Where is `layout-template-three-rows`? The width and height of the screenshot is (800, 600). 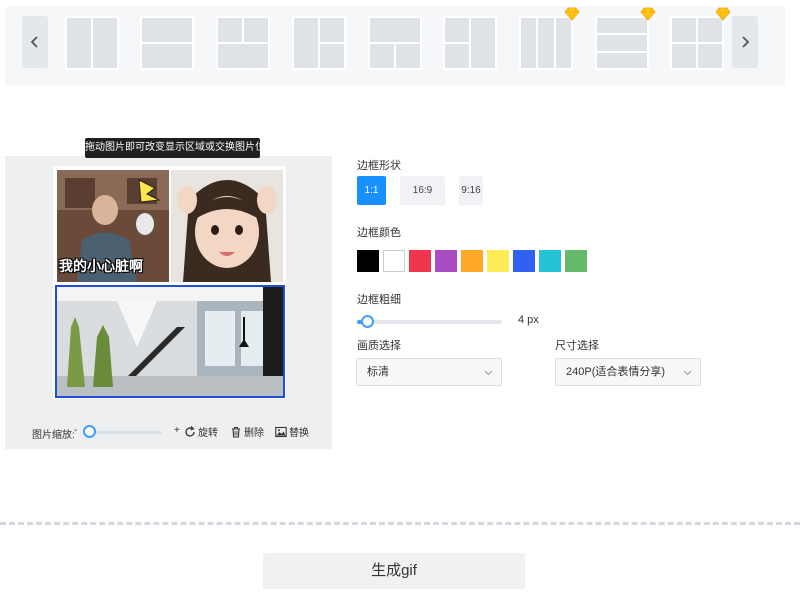
layout-template-three-rows is located at coordinates (625, 38).